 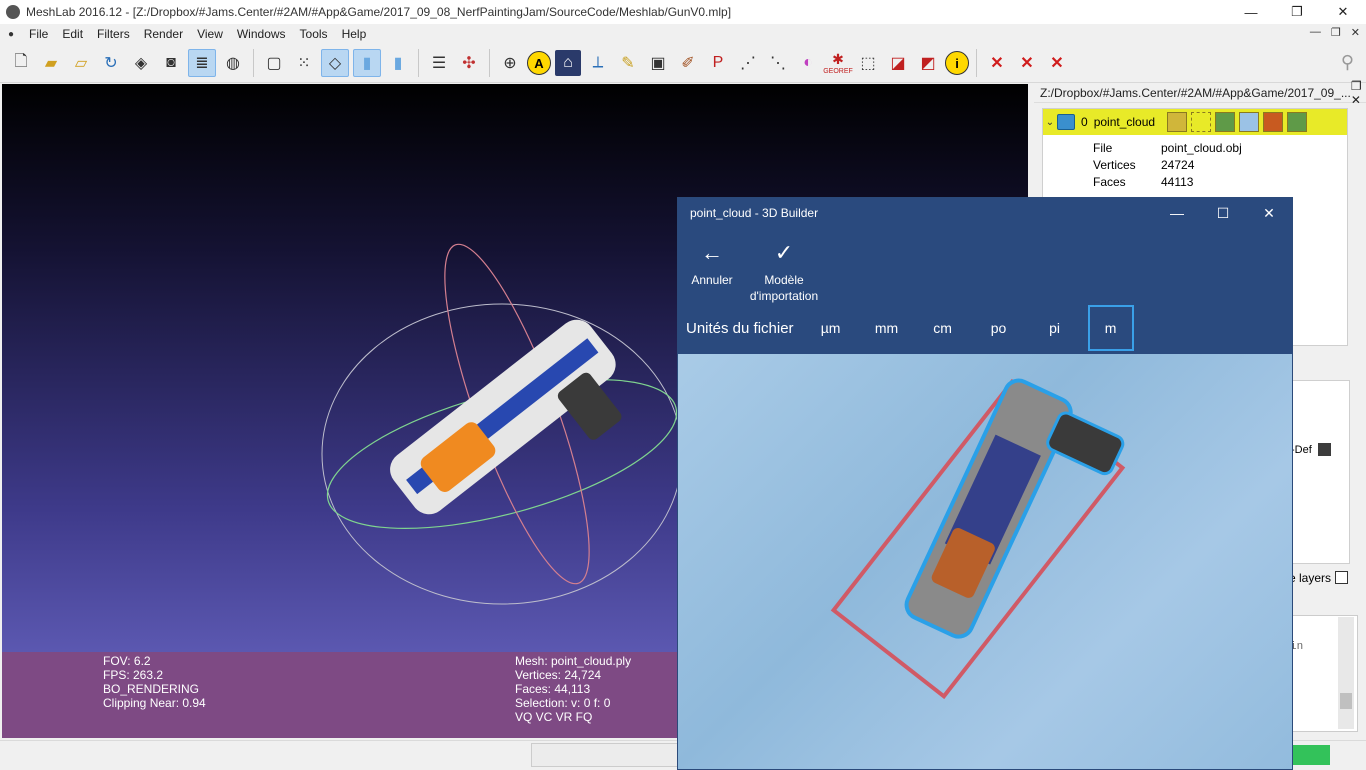 I want to click on sphere-icon: ◍, so click(x=233, y=63).